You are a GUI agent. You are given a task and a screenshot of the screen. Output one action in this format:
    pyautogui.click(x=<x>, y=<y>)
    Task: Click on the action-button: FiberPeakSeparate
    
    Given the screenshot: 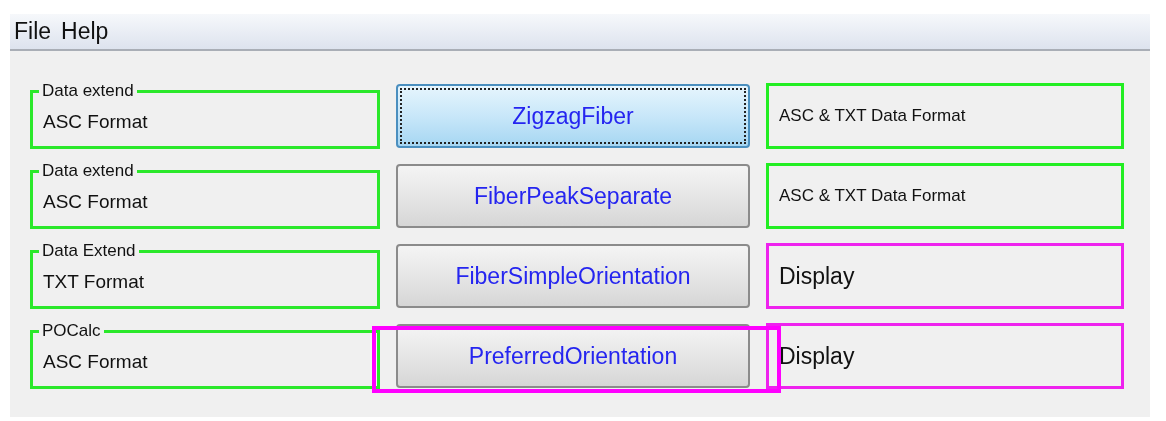 What is the action you would take?
    pyautogui.click(x=573, y=196)
    